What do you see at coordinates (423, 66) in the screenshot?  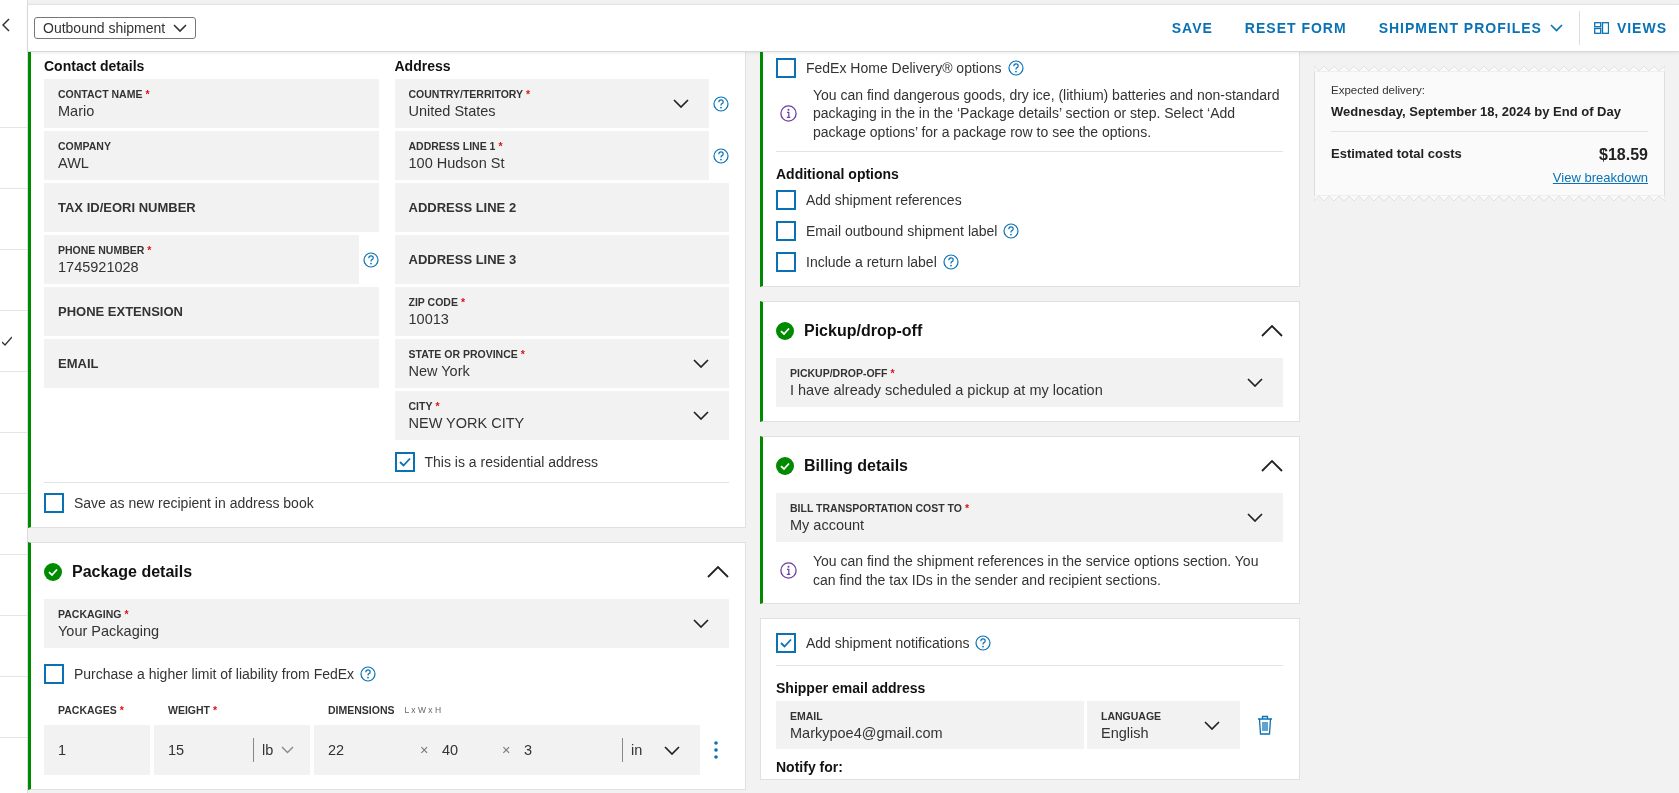 I see `section-heading: Address` at bounding box center [423, 66].